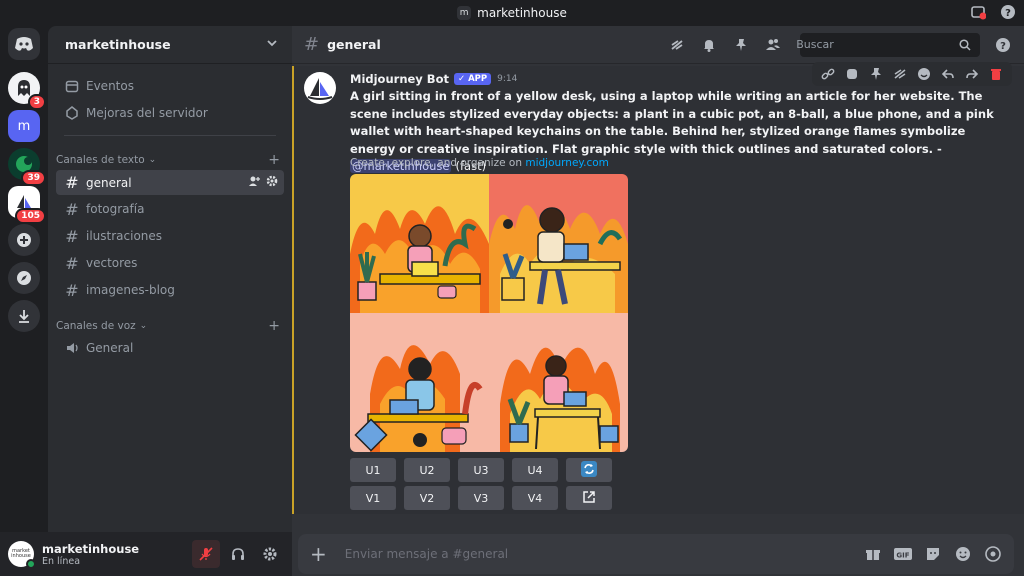 The image size is (1024, 576). What do you see at coordinates (96, 326) in the screenshot?
I see `category-label: Canales de voz` at bounding box center [96, 326].